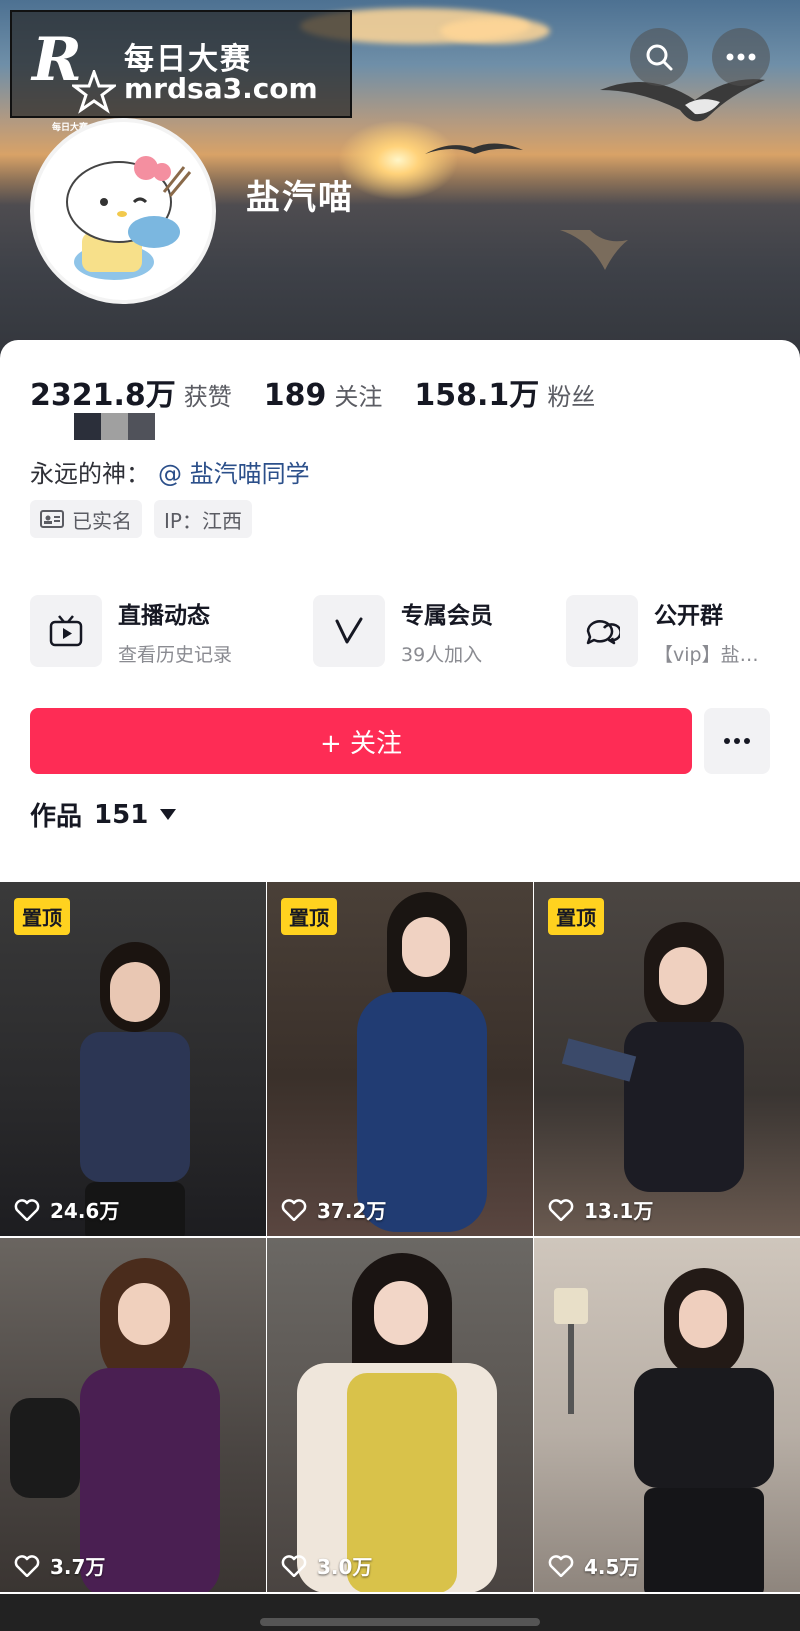 This screenshot has width=800, height=1631. I want to click on feature-group-title: 公开群, so click(688, 615).